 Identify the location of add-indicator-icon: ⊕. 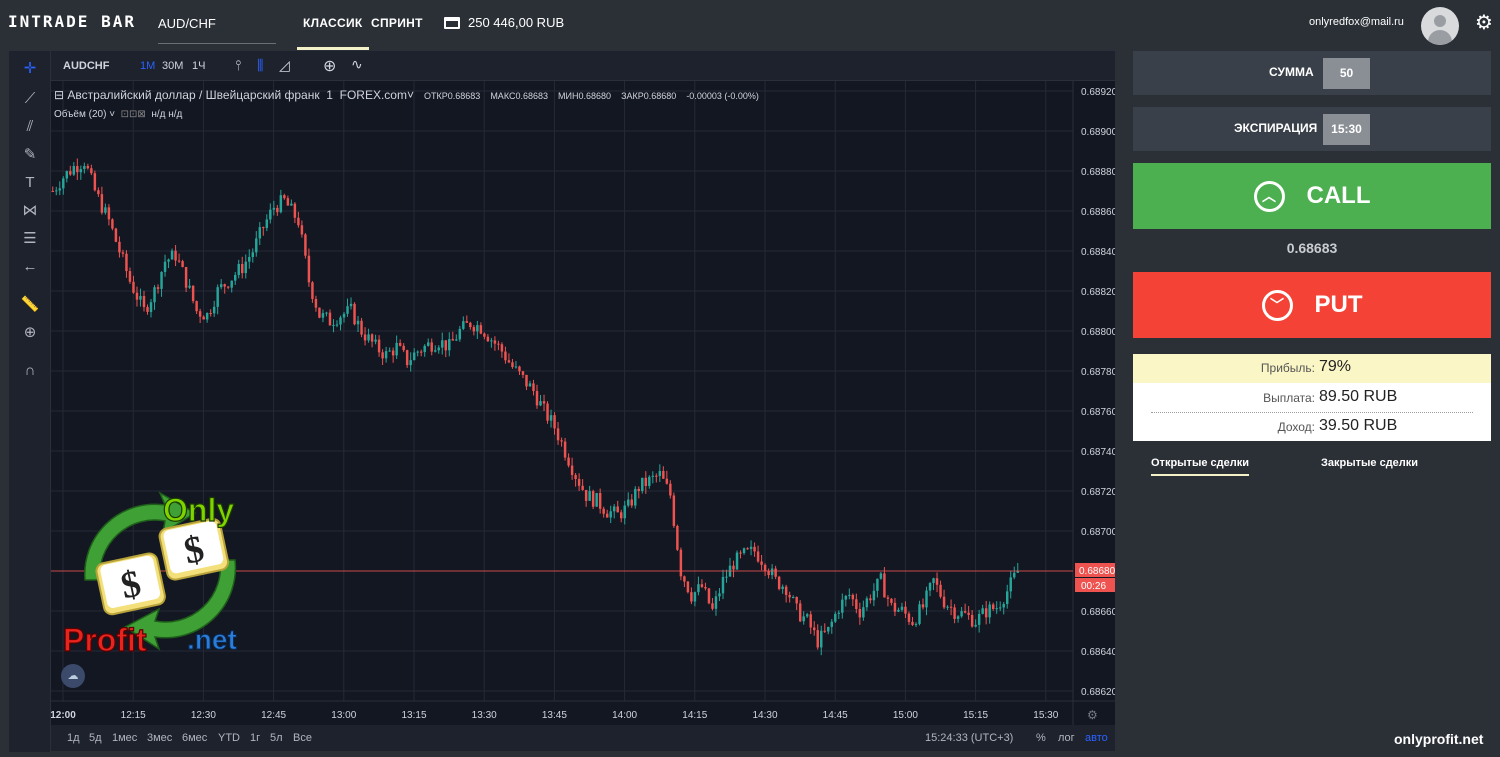
(329, 66).